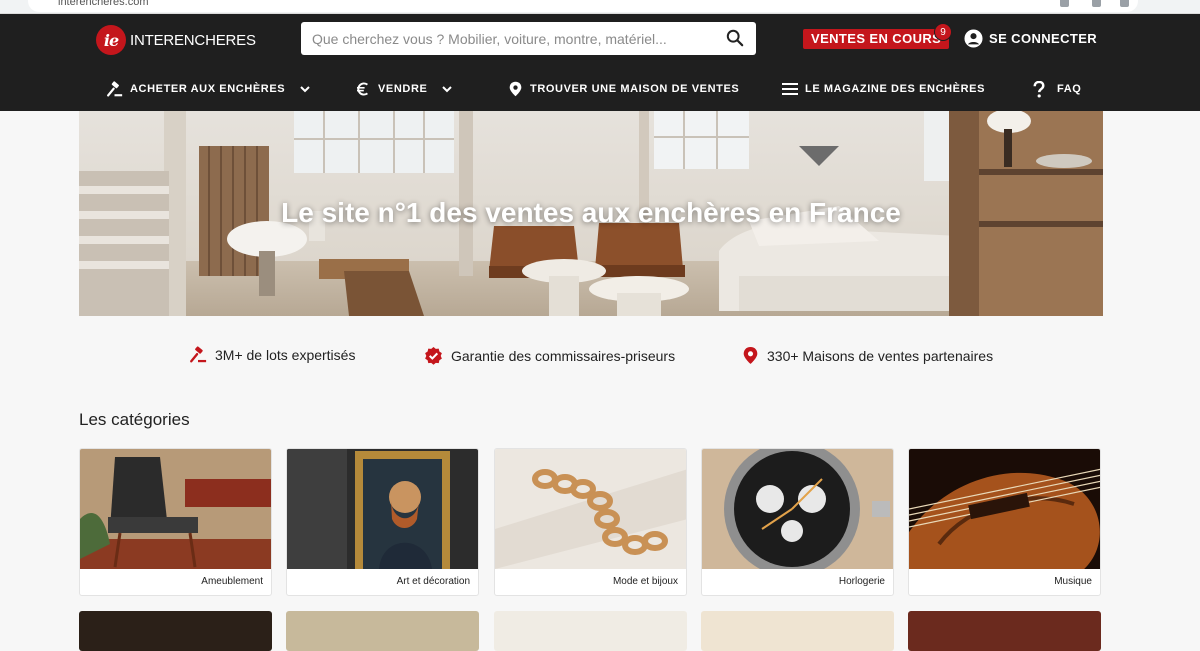 This screenshot has height=651, width=1200. Describe the element at coordinates (583, 6) in the screenshot. I see `url-pill` at that location.